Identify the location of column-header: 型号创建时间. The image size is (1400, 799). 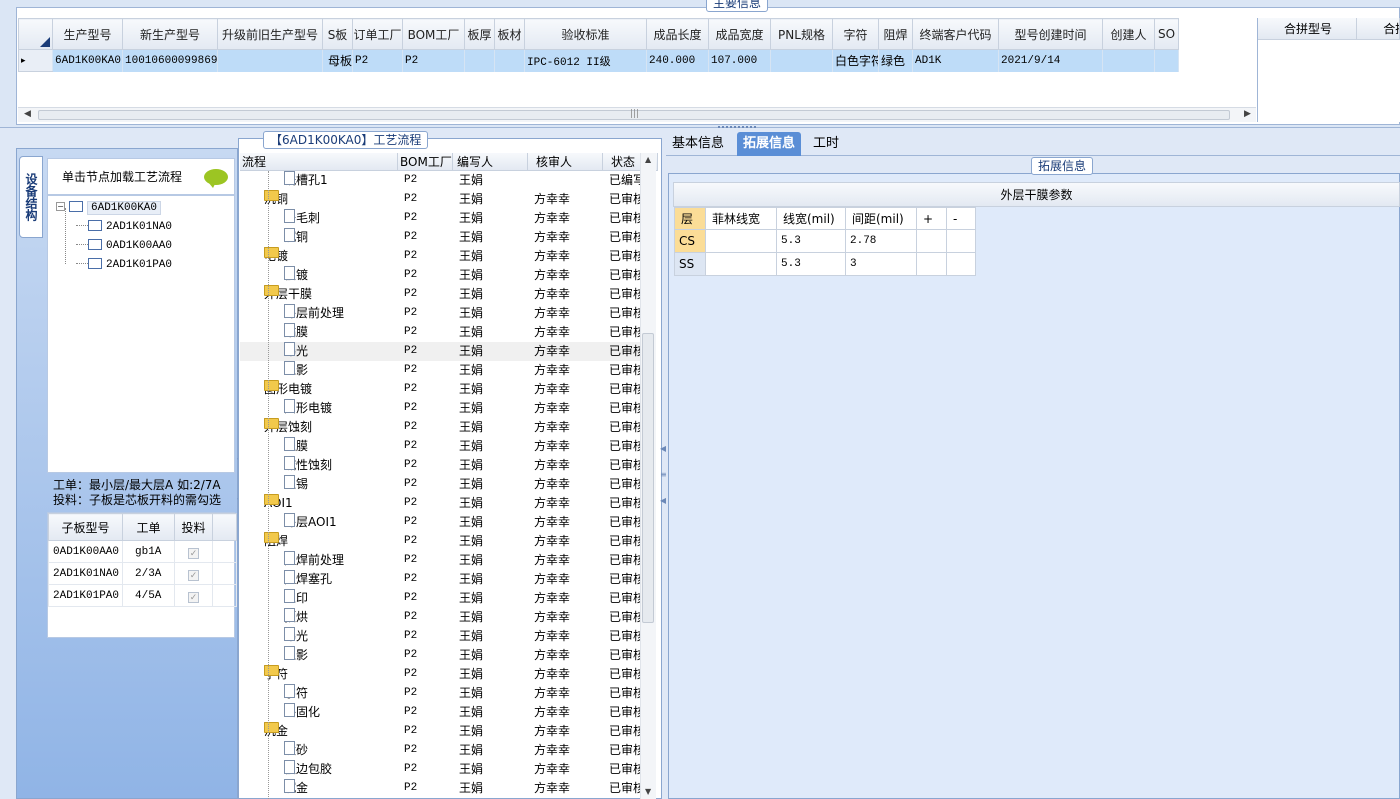
(1050, 34).